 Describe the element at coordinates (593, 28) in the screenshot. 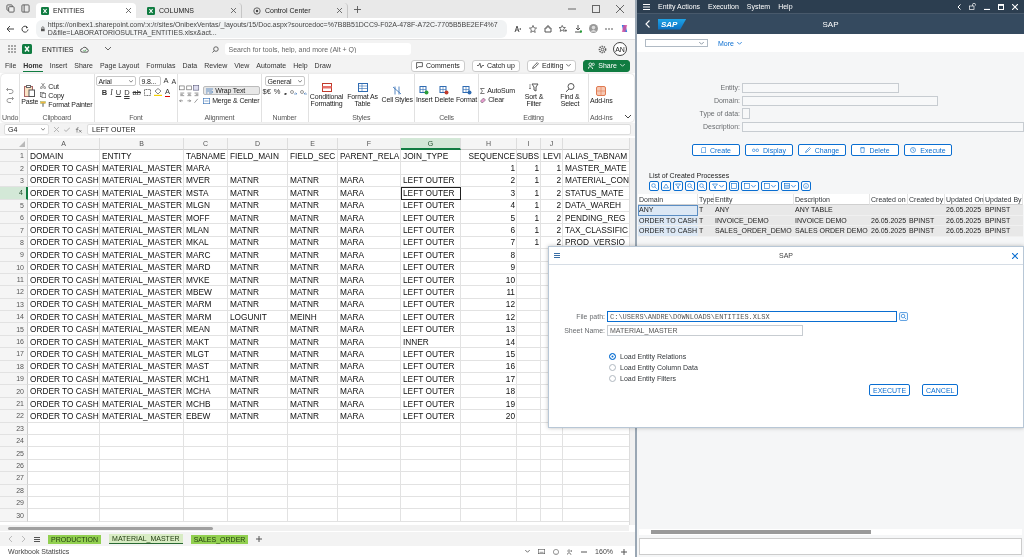

I see `profile-icon` at that location.